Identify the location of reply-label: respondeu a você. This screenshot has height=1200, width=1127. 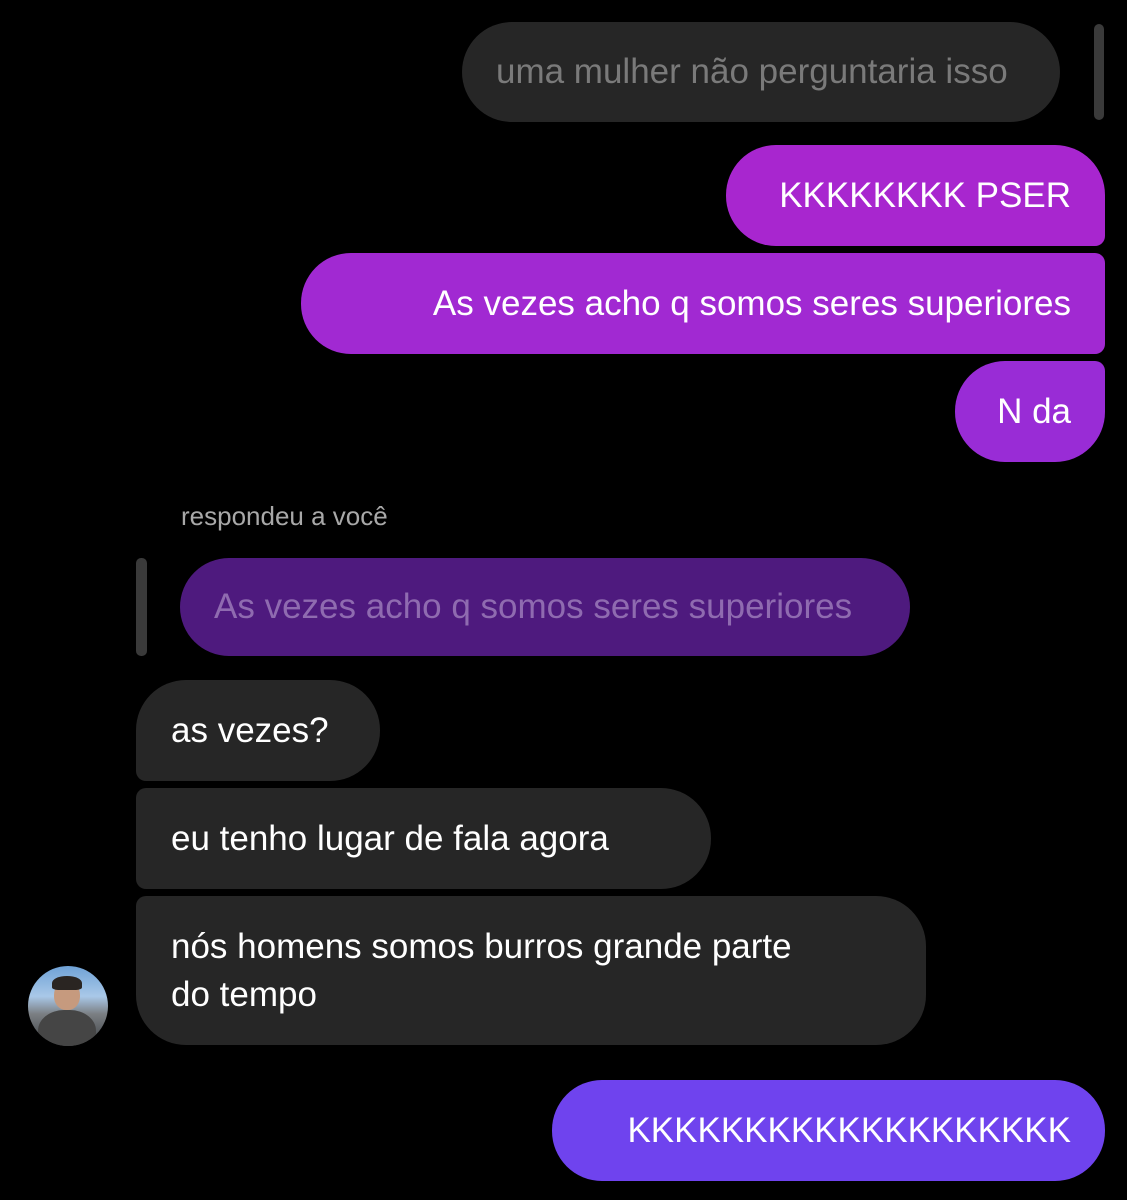
(284, 516).